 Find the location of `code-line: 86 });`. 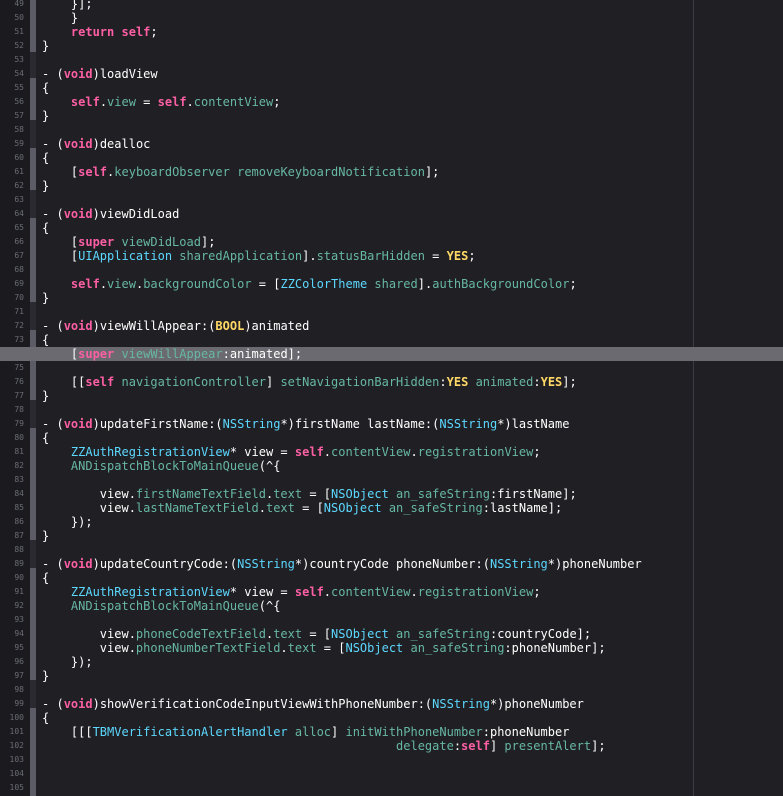

code-line: 86 }); is located at coordinates (391, 522).